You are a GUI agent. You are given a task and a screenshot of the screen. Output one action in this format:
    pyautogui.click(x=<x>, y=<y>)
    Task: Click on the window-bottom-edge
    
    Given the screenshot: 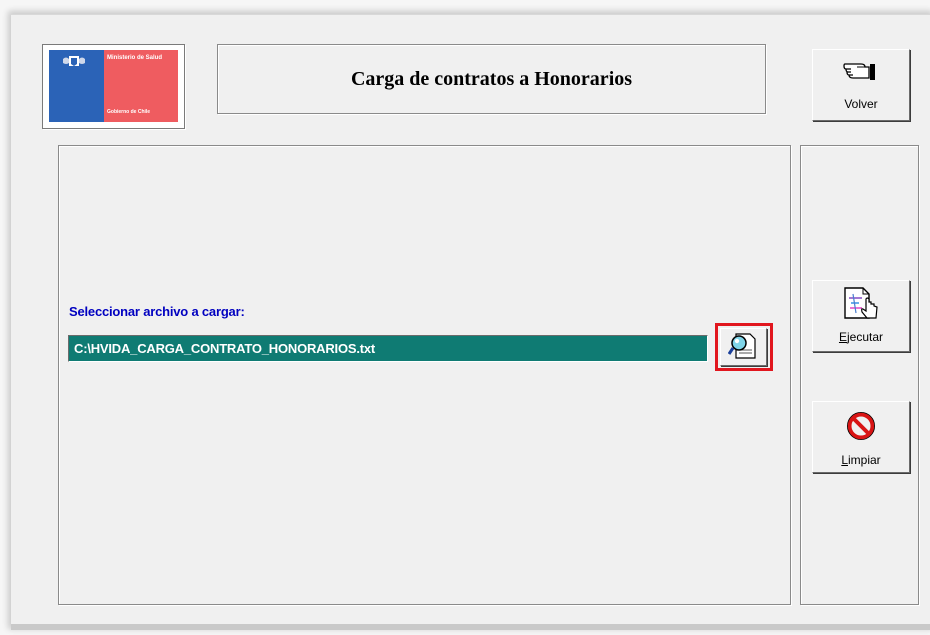 What is the action you would take?
    pyautogui.click(x=470, y=627)
    